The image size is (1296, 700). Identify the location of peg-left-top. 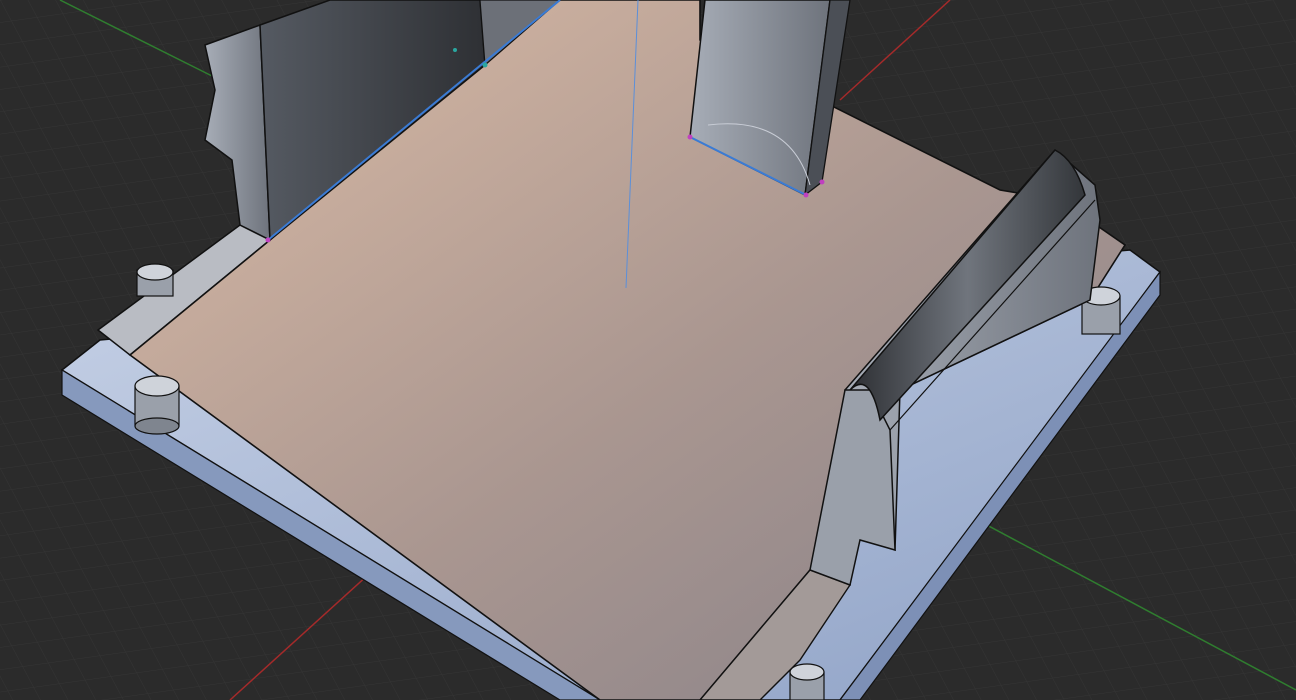
(155, 280).